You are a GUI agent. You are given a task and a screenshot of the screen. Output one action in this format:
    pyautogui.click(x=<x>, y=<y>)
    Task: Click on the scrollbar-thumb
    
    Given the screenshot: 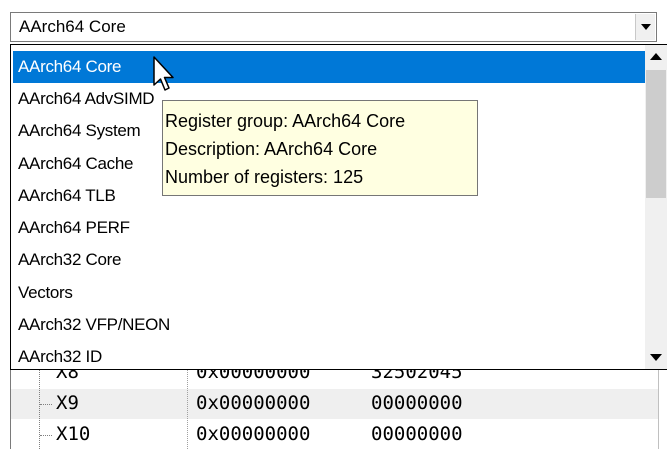 What is the action you would take?
    pyautogui.click(x=656, y=134)
    